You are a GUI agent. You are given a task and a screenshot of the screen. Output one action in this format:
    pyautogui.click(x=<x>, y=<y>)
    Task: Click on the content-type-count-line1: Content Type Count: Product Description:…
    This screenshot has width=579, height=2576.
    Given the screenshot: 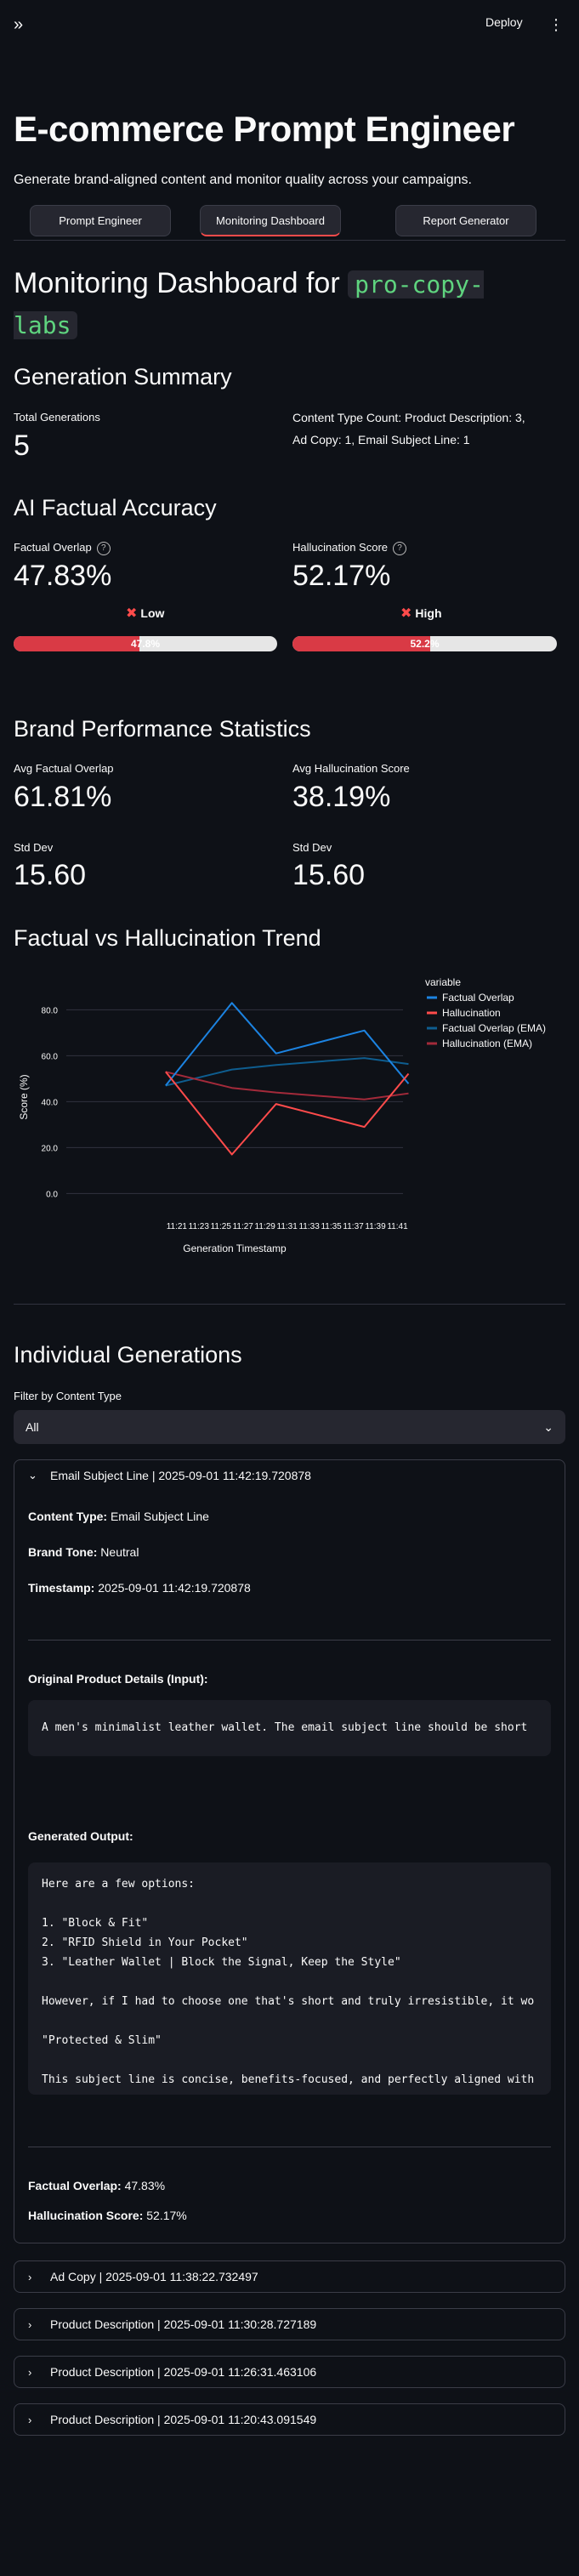 What is the action you would take?
    pyautogui.click(x=408, y=417)
    